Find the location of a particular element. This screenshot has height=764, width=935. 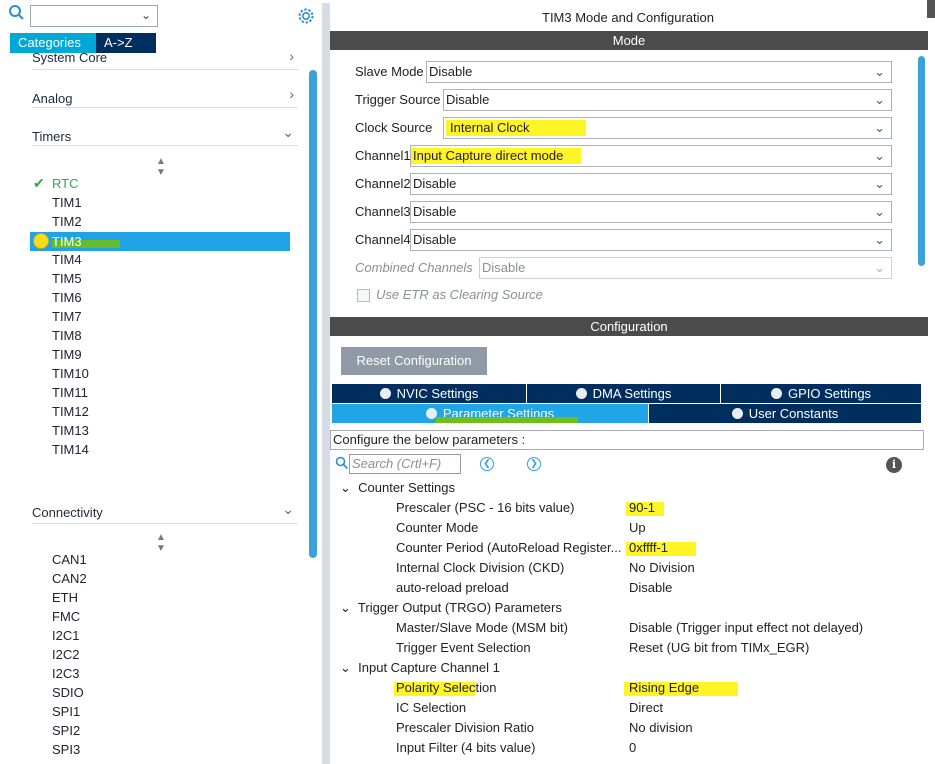

param-value: No Division is located at coordinates (662, 568).